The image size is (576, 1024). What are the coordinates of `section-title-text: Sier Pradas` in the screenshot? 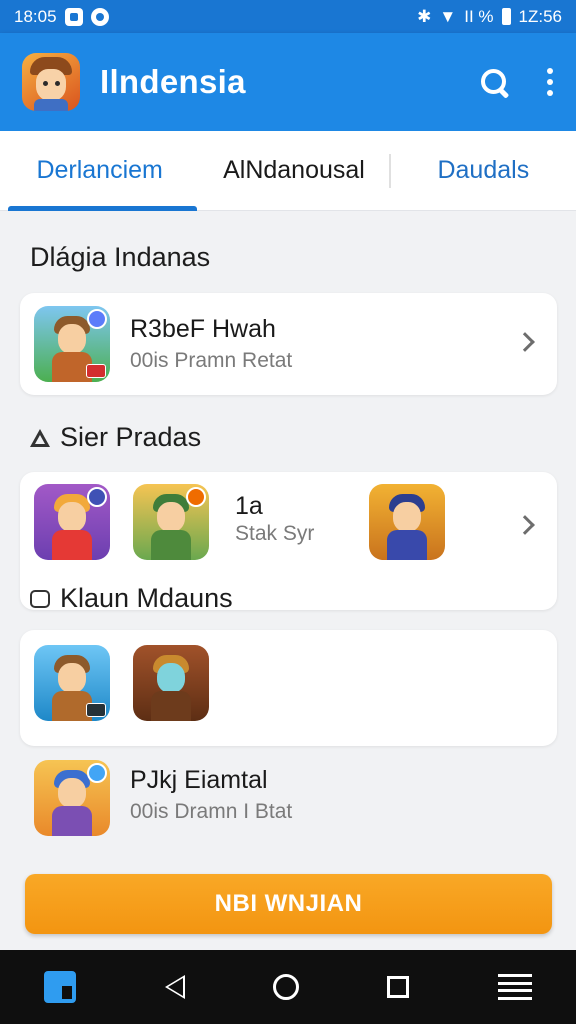 It's located at (131, 437).